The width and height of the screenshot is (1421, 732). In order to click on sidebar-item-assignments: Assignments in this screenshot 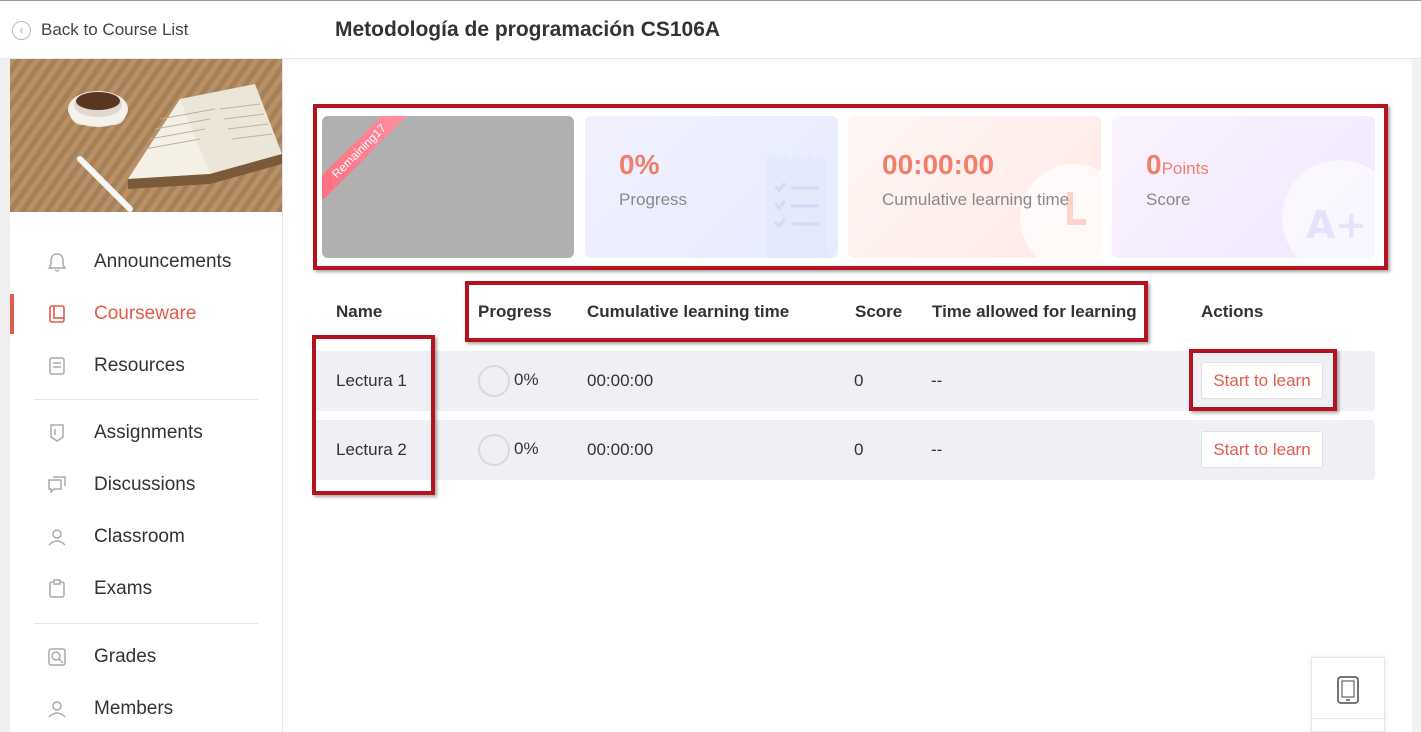, I will do `click(146, 433)`.